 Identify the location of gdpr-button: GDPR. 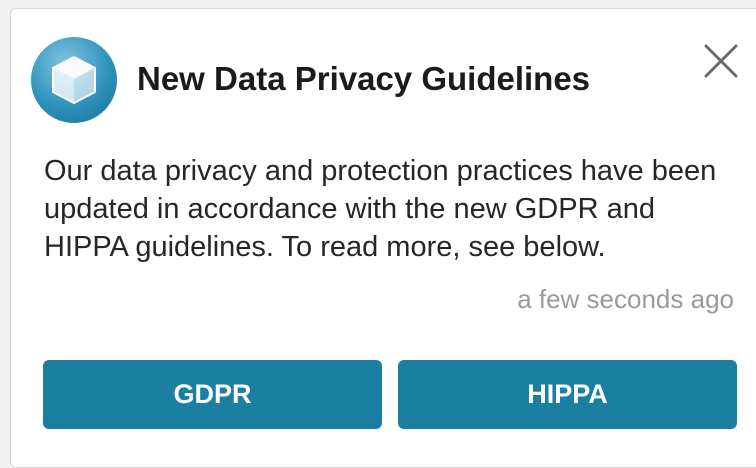
(212, 394).